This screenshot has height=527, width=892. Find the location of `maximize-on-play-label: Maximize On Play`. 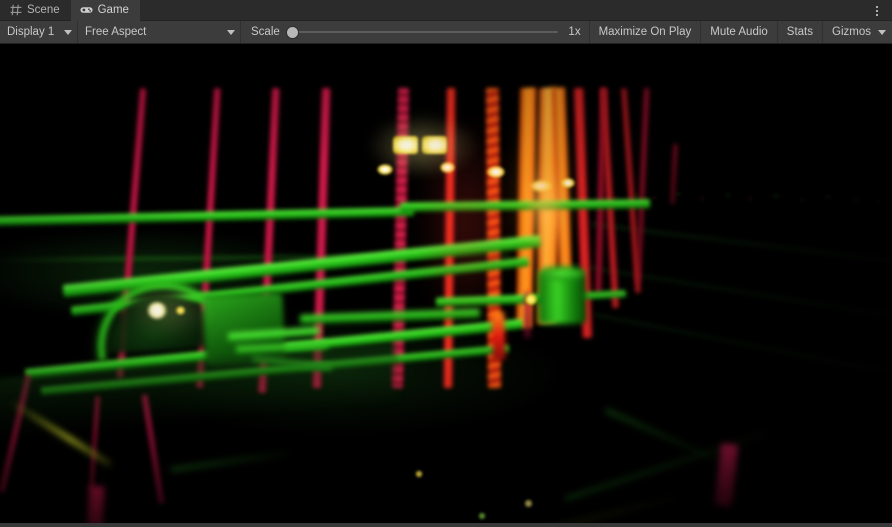

maximize-on-play-label: Maximize On Play is located at coordinates (645, 32).